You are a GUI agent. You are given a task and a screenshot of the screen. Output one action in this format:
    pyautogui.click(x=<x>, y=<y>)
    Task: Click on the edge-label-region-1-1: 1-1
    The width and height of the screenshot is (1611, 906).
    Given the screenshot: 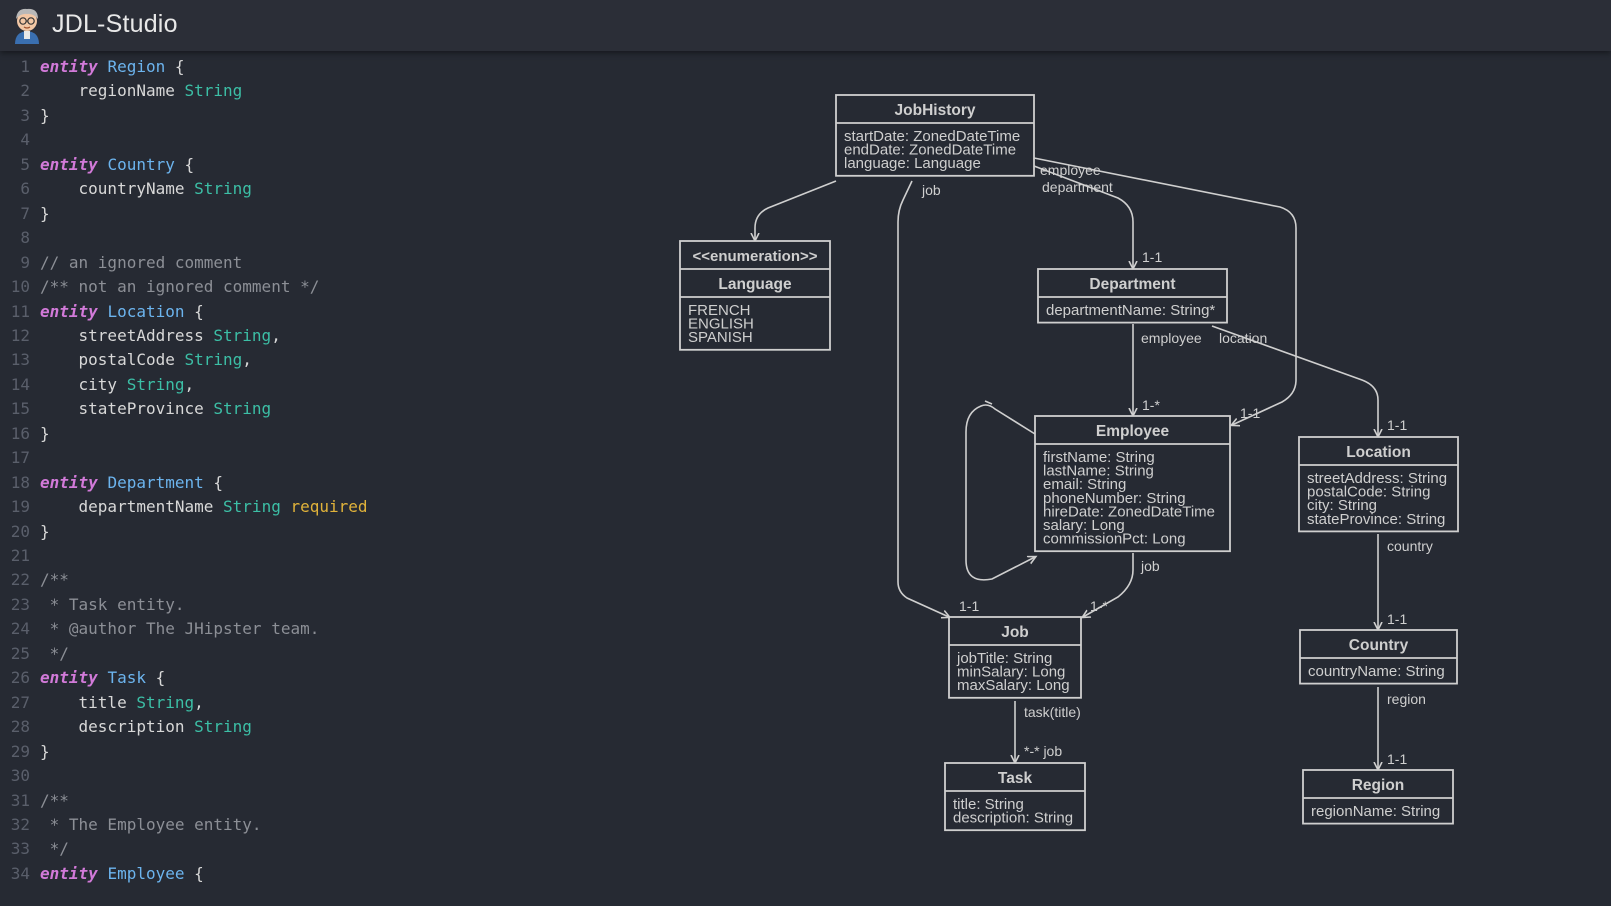 What is the action you would take?
    pyautogui.click(x=1397, y=759)
    